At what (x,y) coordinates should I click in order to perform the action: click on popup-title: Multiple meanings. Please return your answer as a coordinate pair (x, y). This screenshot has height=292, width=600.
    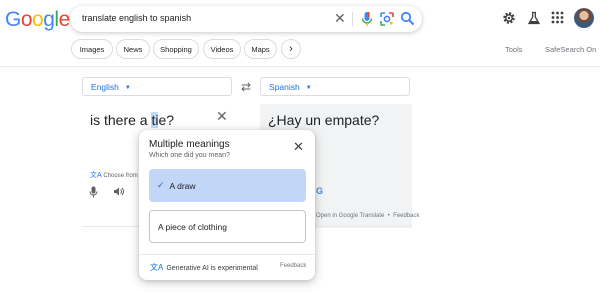
    Looking at the image, I should click on (189, 144).